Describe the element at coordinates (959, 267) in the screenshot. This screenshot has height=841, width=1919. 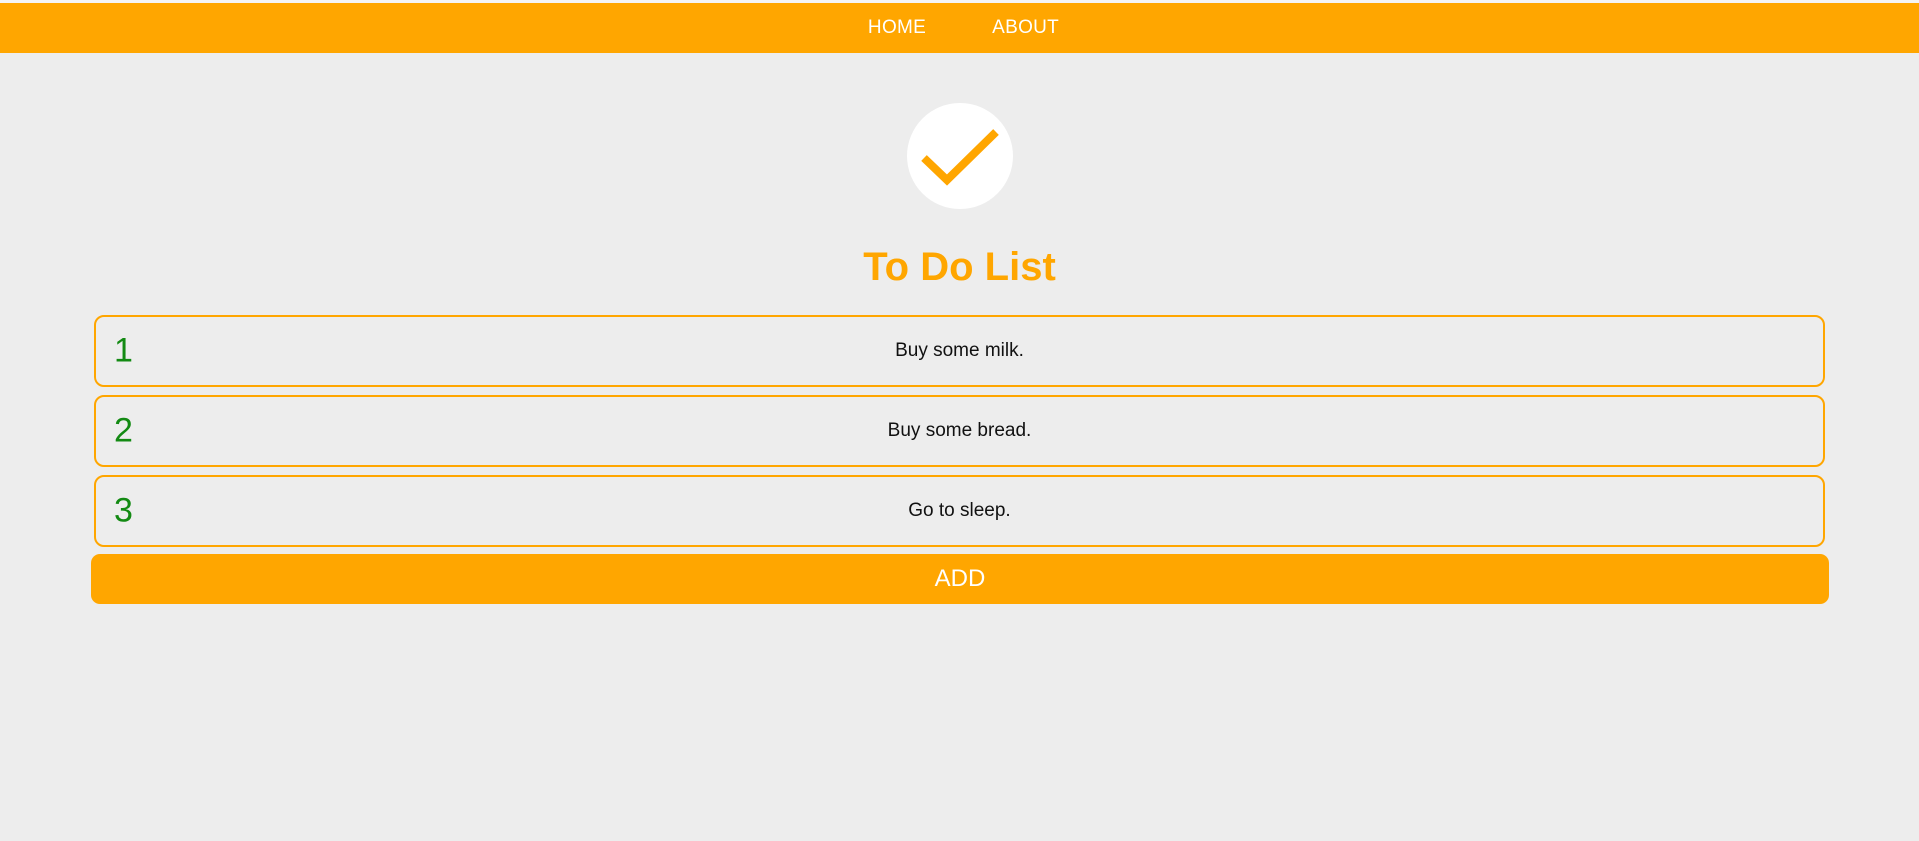
I see `page-title: To Do List` at that location.